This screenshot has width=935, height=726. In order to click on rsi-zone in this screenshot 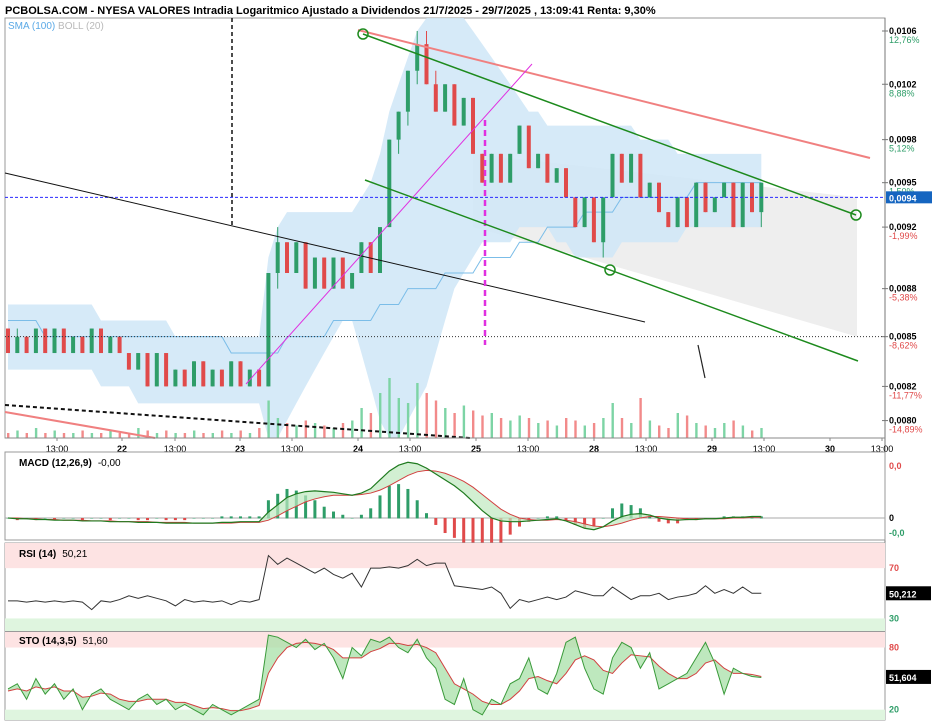, I will do `click(445, 556)`.